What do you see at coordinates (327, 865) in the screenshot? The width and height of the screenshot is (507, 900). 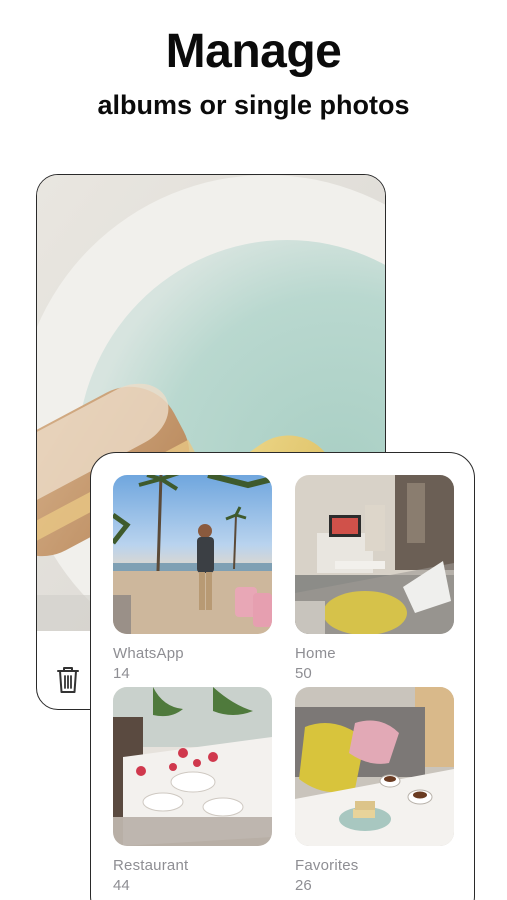 I see `album-name: Favorites` at bounding box center [327, 865].